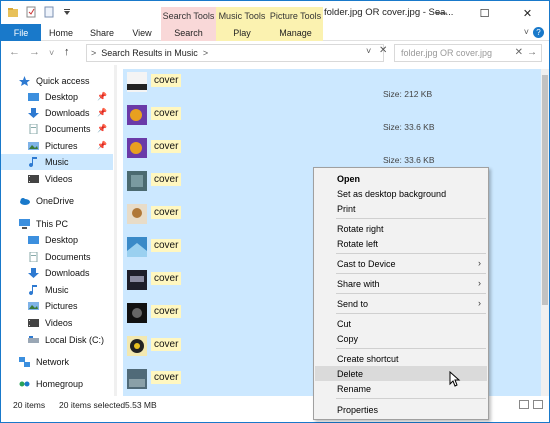  Describe the element at coordinates (401, 373) in the screenshot. I see `menu-item-delete: Delete` at that location.